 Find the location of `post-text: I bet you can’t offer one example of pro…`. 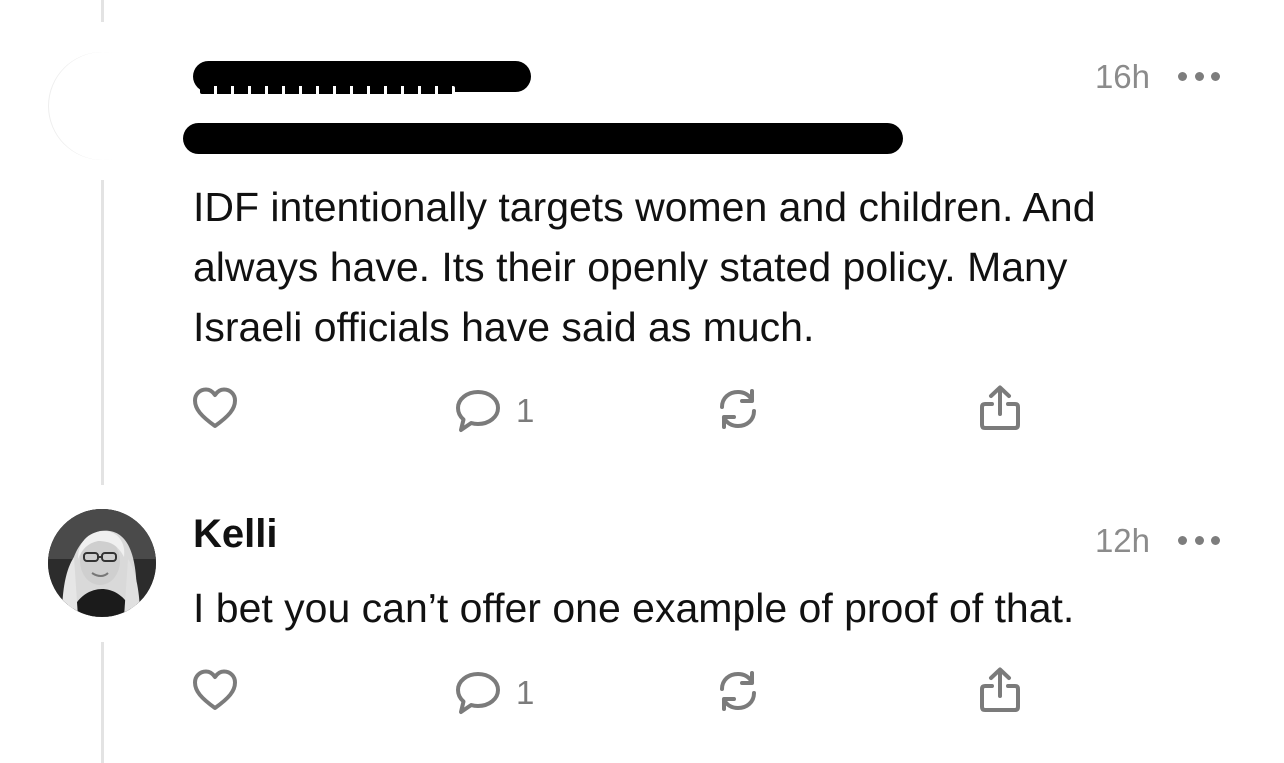

post-text: I bet you can’t offer one example of pro… is located at coordinates (634, 608).